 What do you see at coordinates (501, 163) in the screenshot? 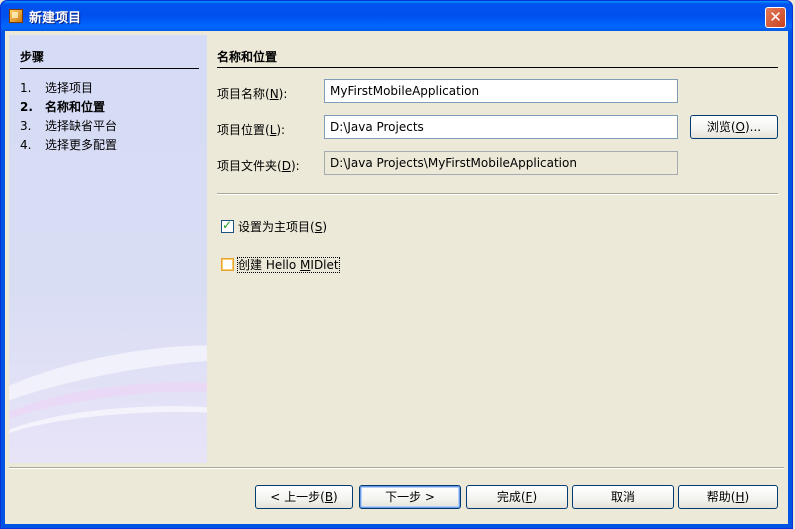
I see `project-folder-field` at bounding box center [501, 163].